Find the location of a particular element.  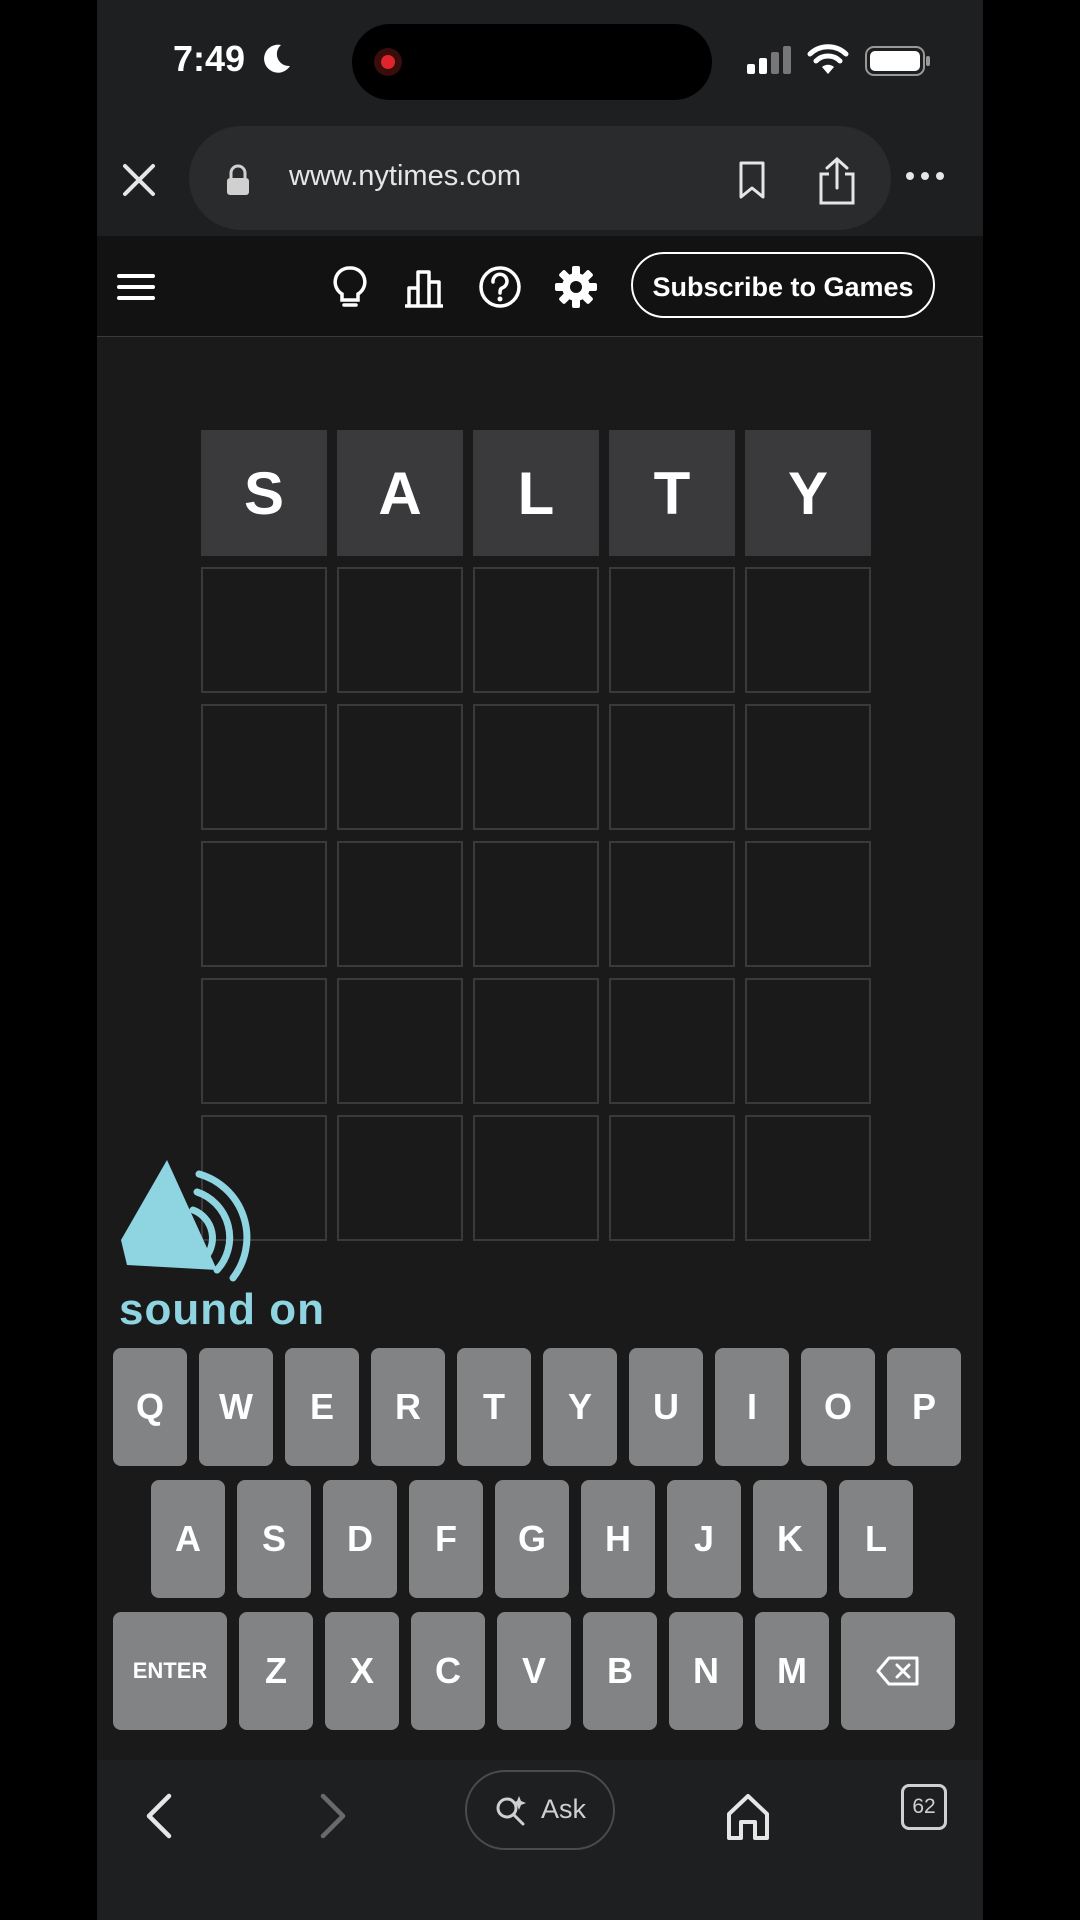

ask-button: Ask is located at coordinates (540, 1810).